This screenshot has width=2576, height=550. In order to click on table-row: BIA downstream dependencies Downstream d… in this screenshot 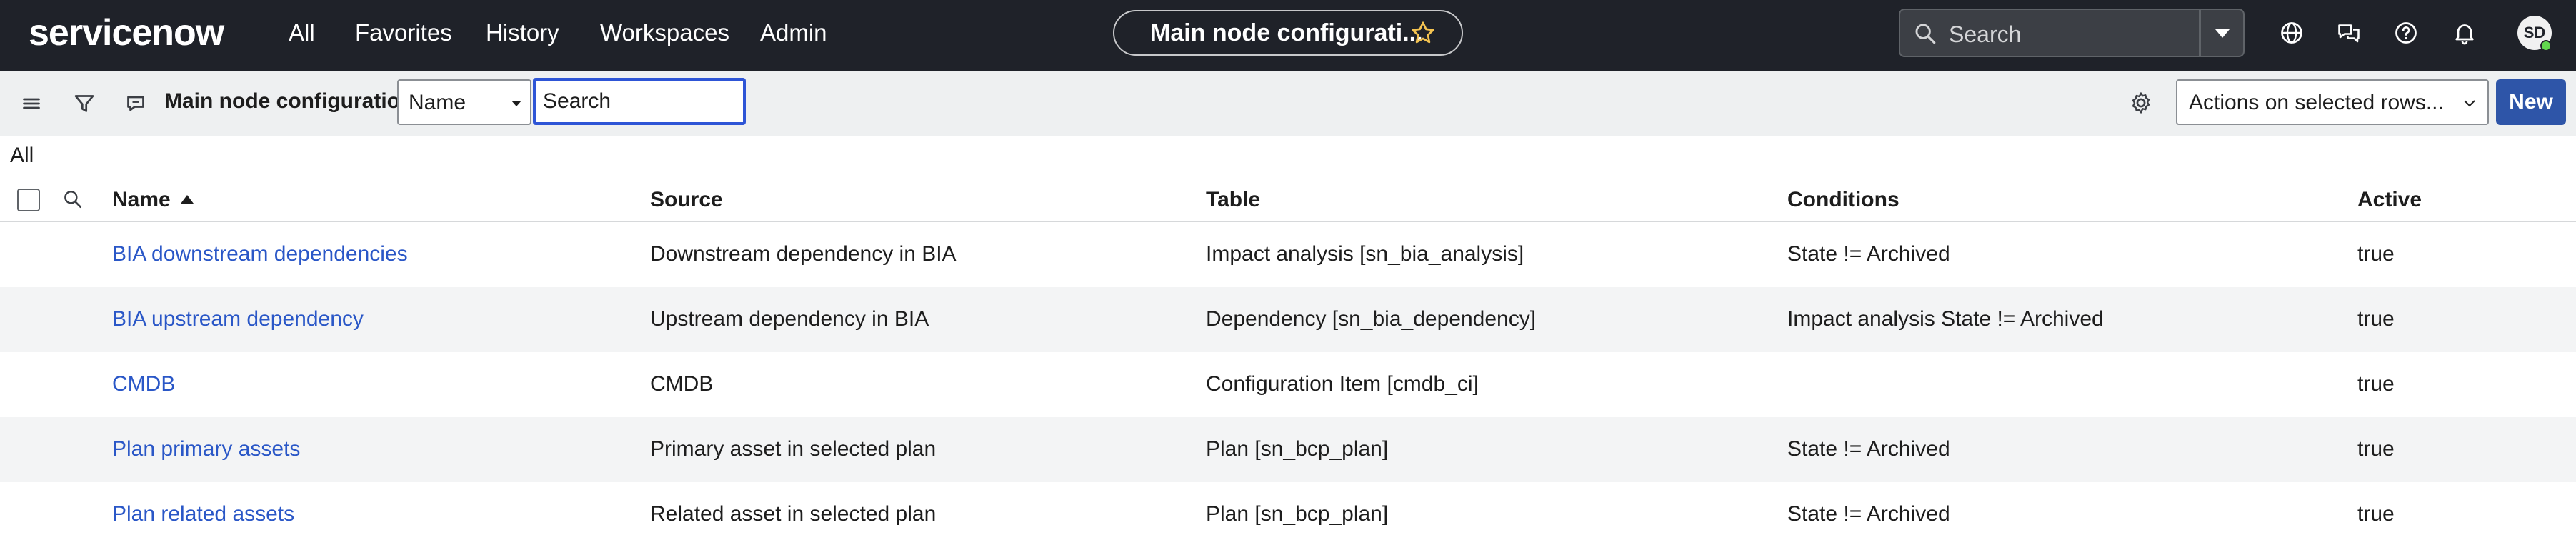, I will do `click(1288, 254)`.